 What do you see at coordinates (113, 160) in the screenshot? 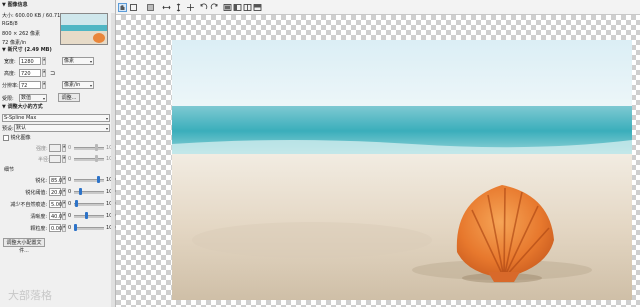
I see `panel-scrollbar` at bounding box center [113, 160].